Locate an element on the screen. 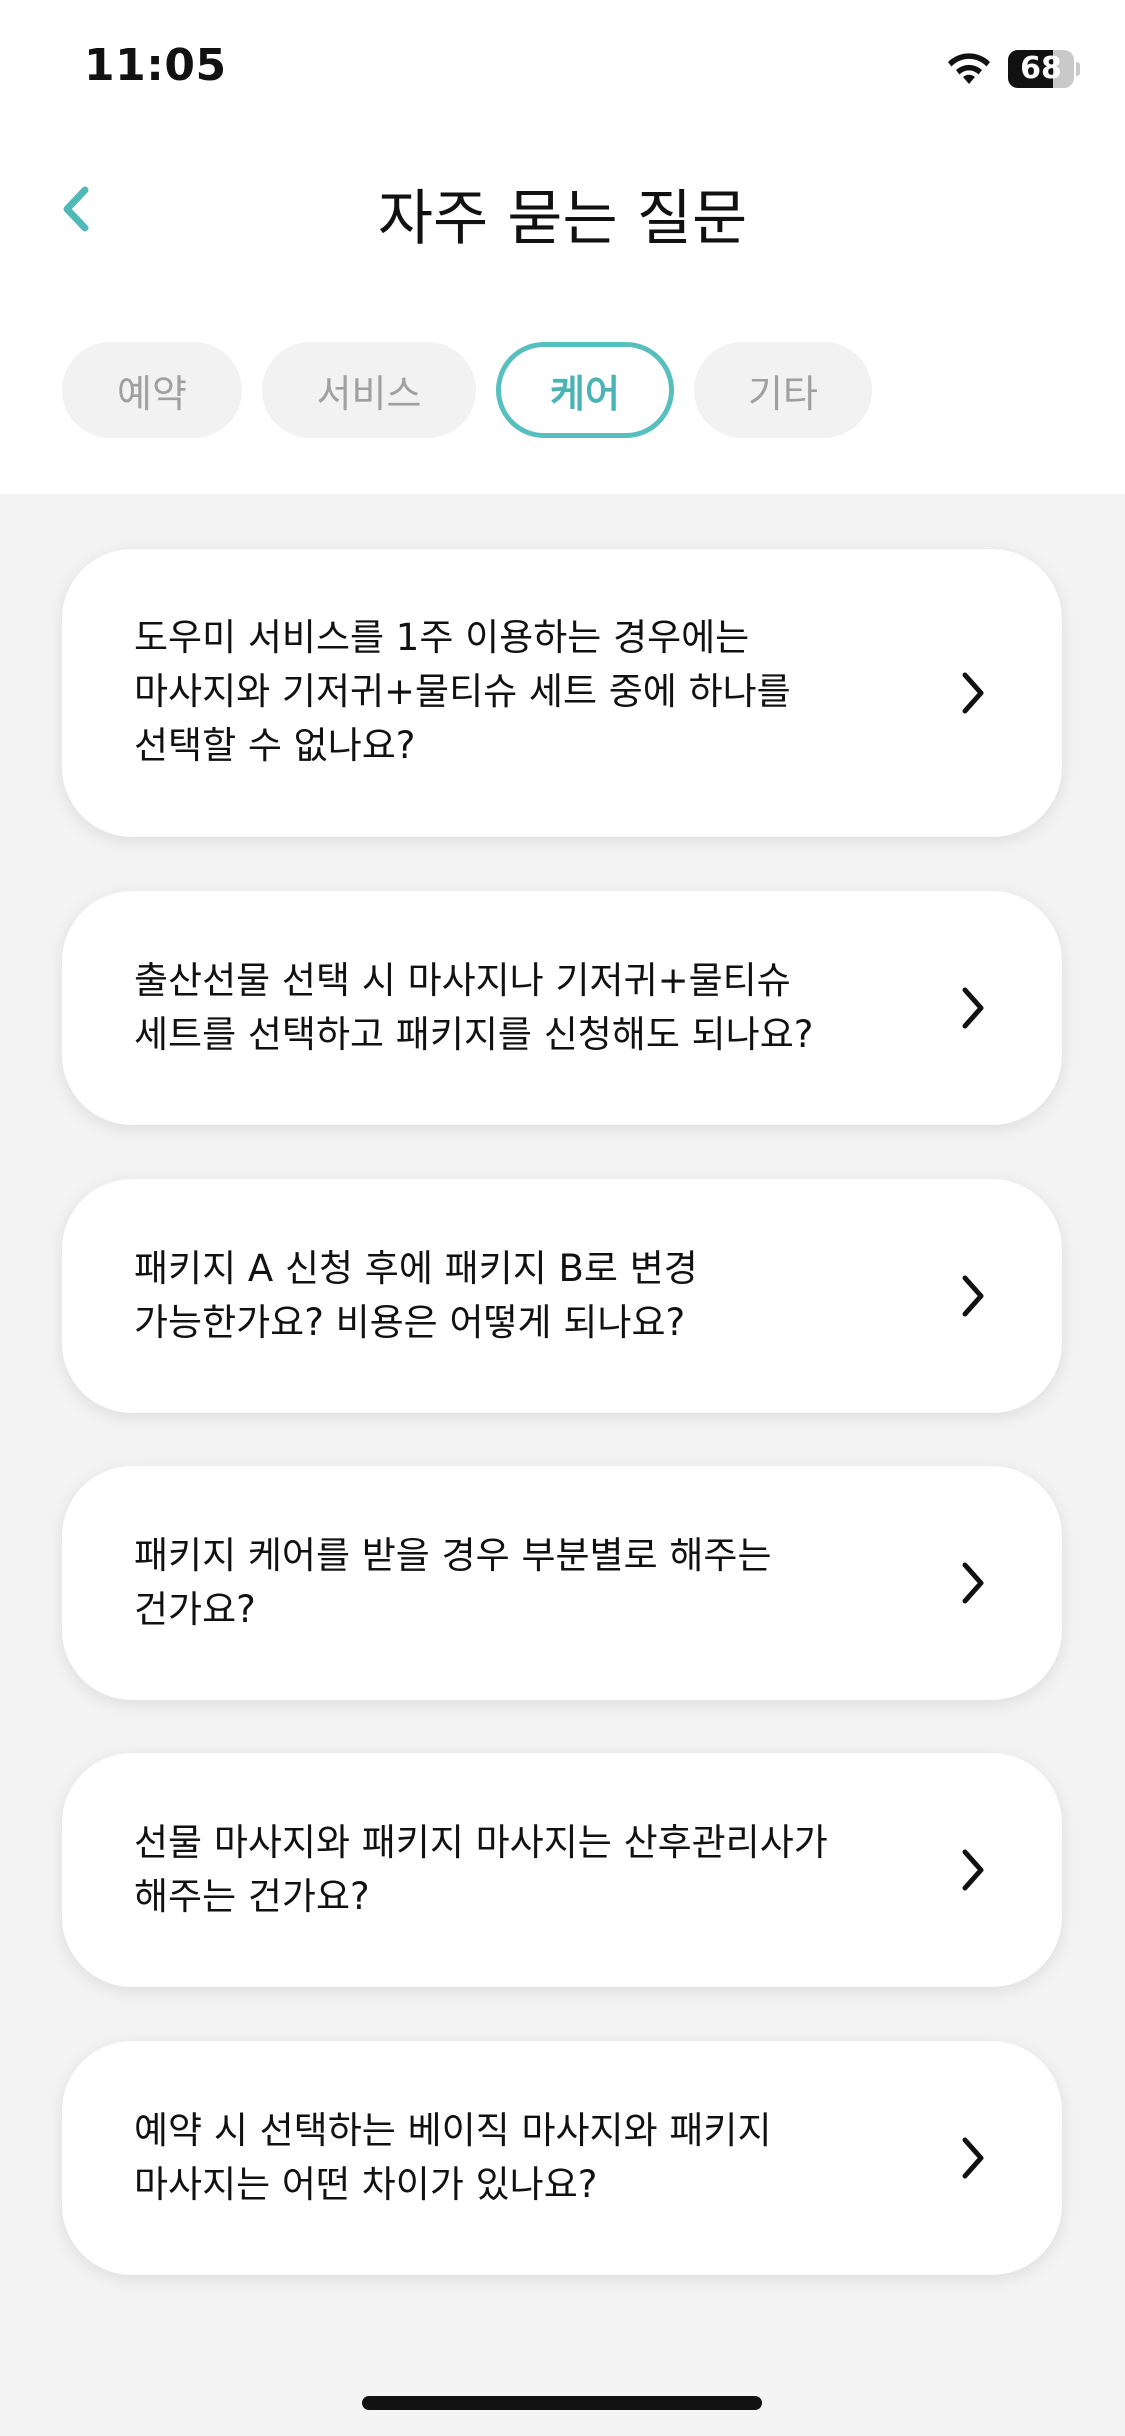  faq-item: 선물 마사지와 패키지 마사지는 산후관리사가 해주는 건가요? is located at coordinates (562, 1870).